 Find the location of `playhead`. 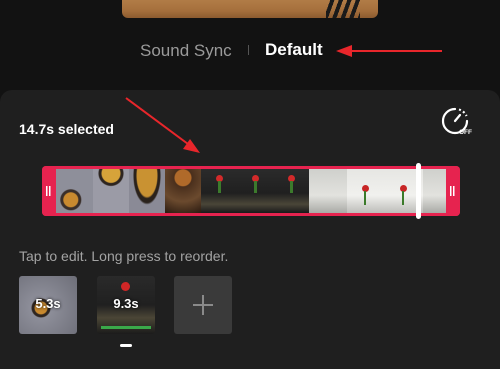

playhead is located at coordinates (418, 191).